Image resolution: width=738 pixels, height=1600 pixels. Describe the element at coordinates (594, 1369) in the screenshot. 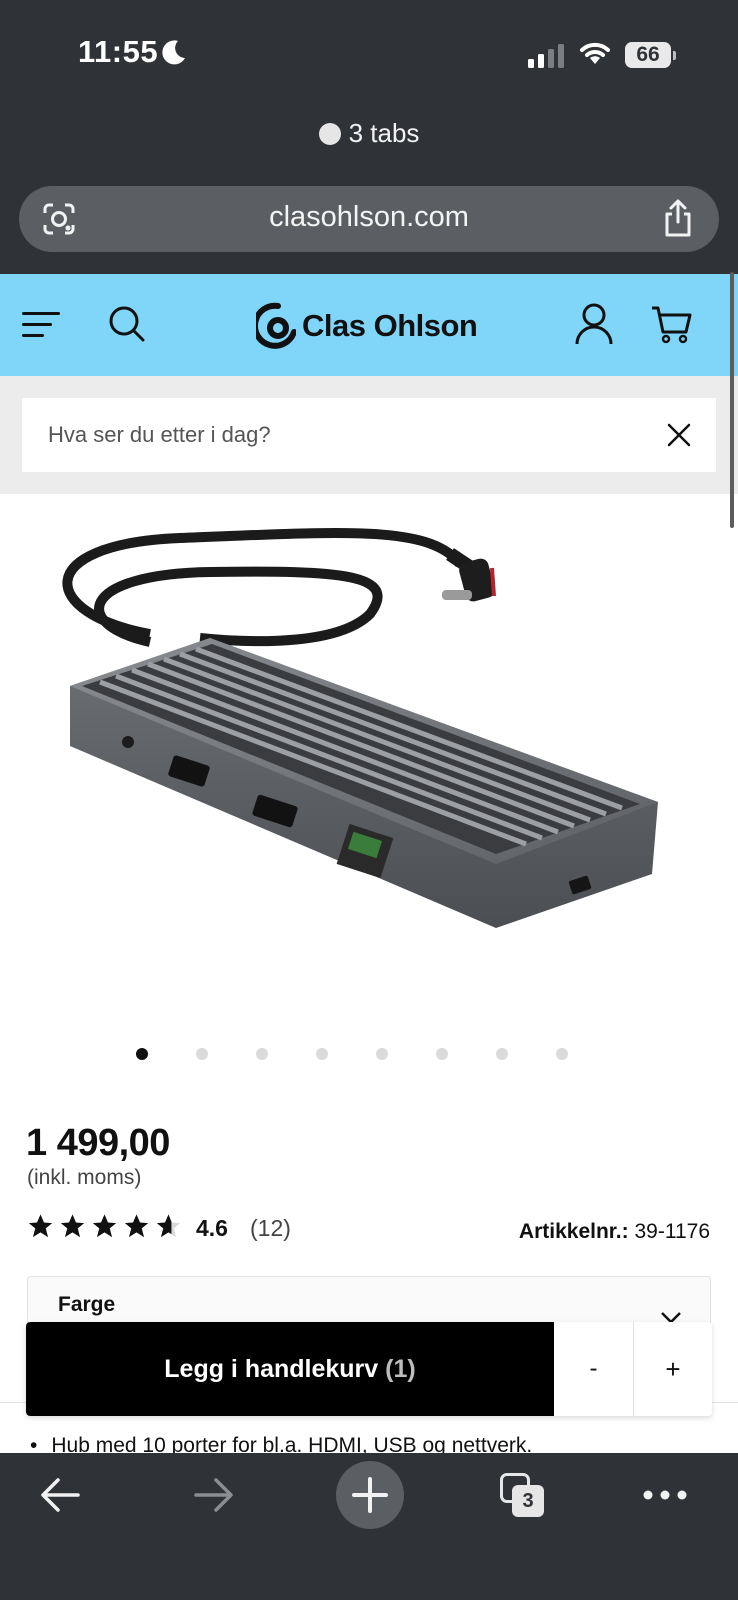

I see `decrease-quantity-button: -` at that location.